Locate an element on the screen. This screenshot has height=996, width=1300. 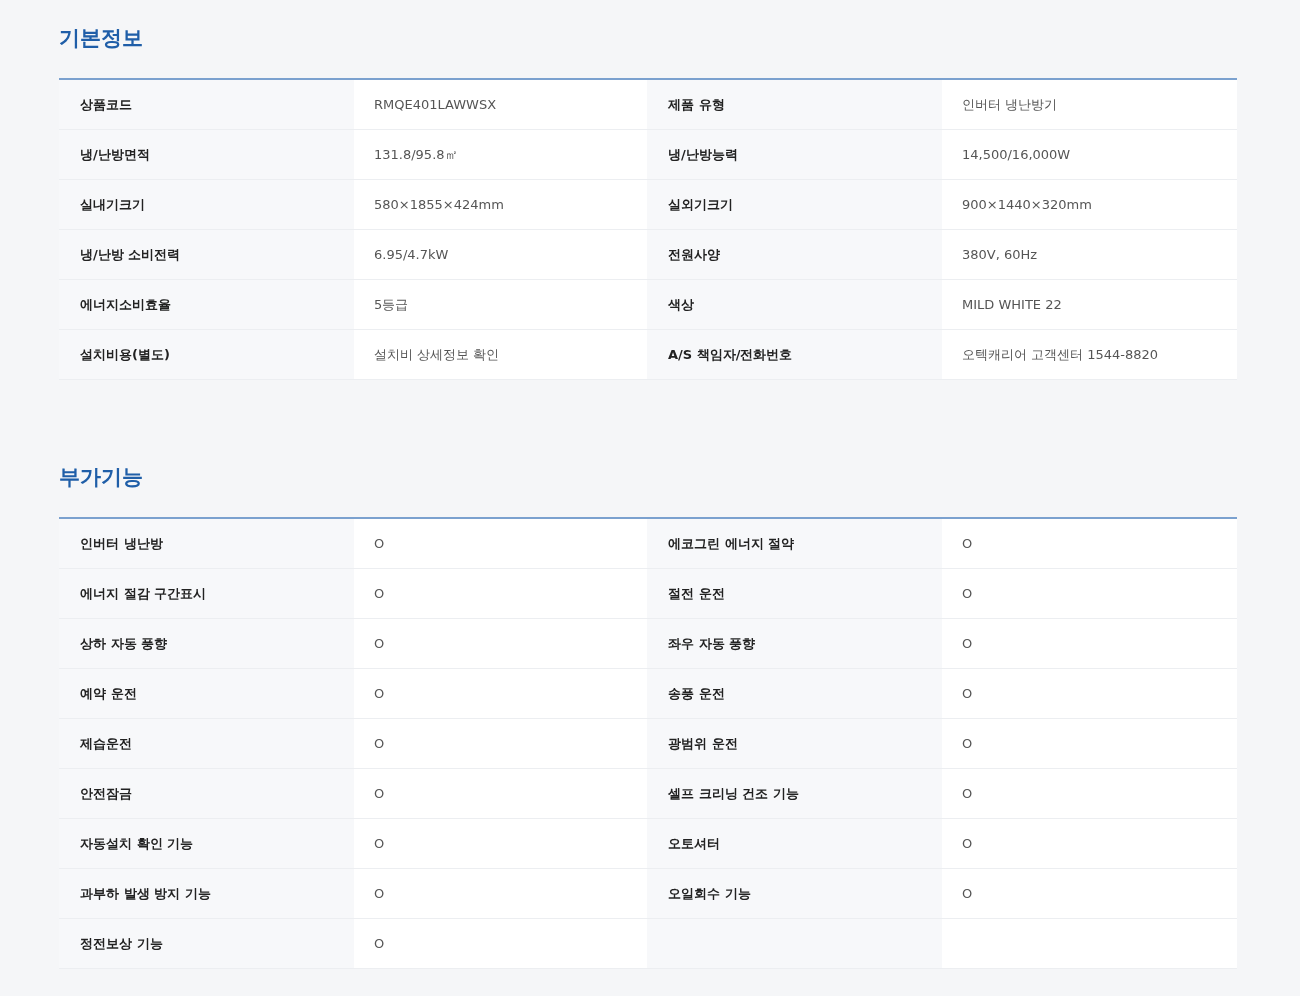
value-cell: 5등급 is located at coordinates (500, 305).